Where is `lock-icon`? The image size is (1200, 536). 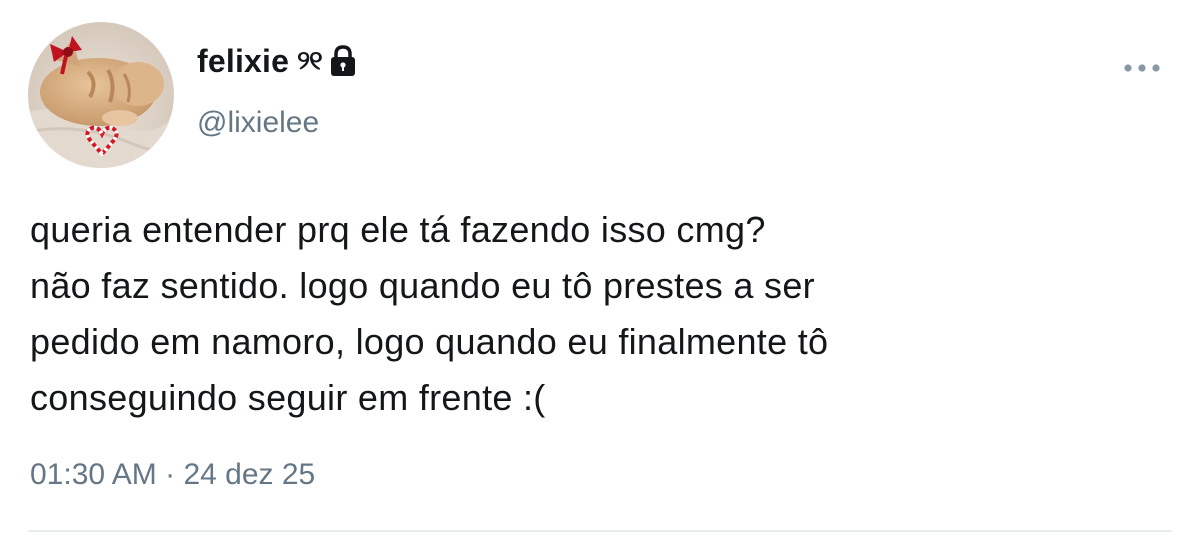
lock-icon is located at coordinates (343, 61).